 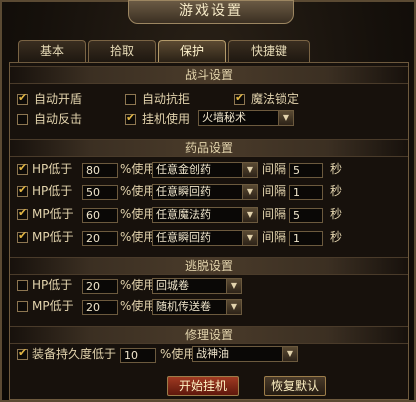 What do you see at coordinates (122, 51) in the screenshot?
I see `tab-pickup: 拾取` at bounding box center [122, 51].